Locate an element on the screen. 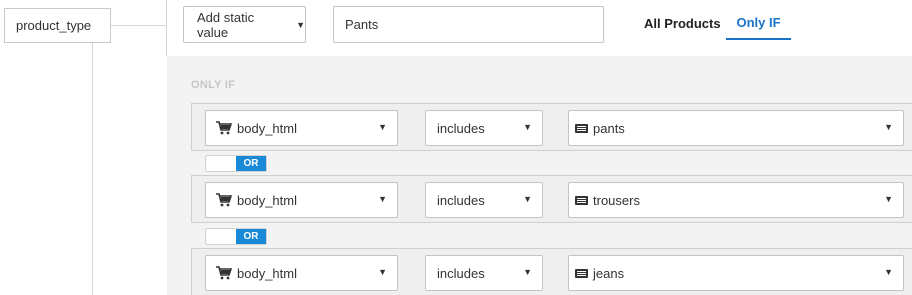 The height and width of the screenshot is (295, 912). panel-heading: ONLY IF is located at coordinates (213, 85).